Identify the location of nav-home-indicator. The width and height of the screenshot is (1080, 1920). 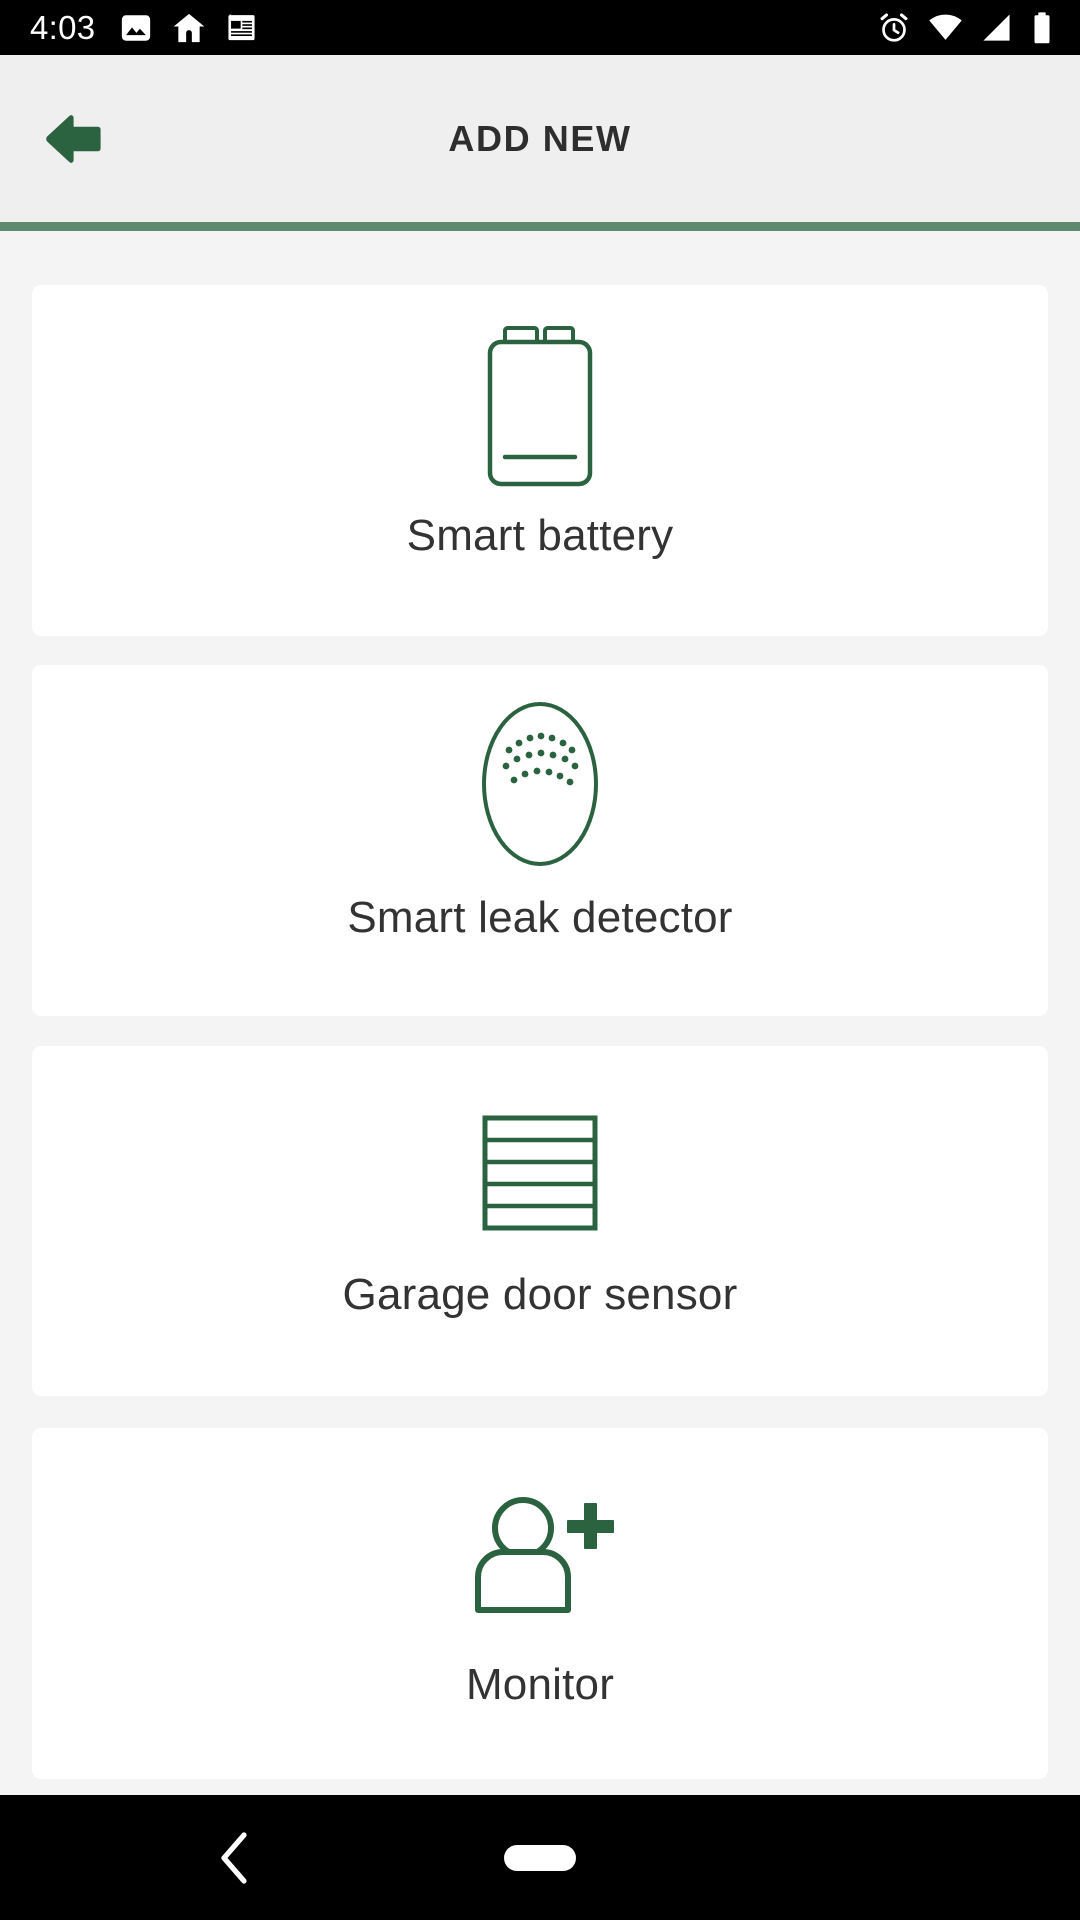
(540, 1857).